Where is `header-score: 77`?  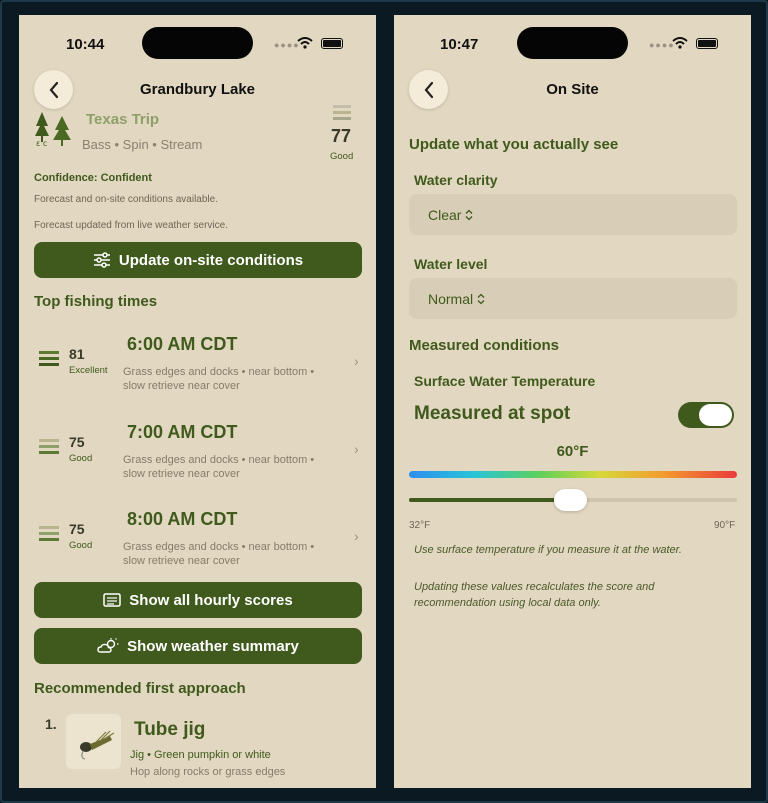
header-score: 77 is located at coordinates (341, 136).